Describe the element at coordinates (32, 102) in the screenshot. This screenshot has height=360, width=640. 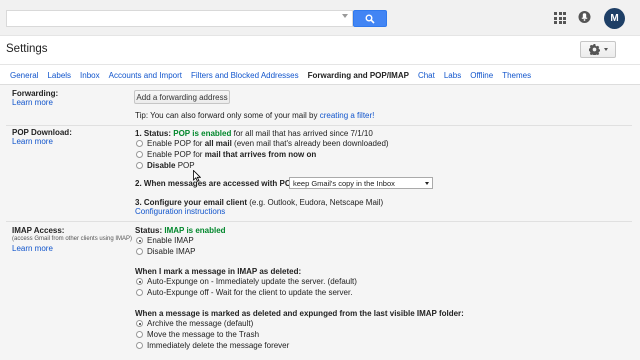
I see `forwarding-learn-more-link: Learn more` at that location.